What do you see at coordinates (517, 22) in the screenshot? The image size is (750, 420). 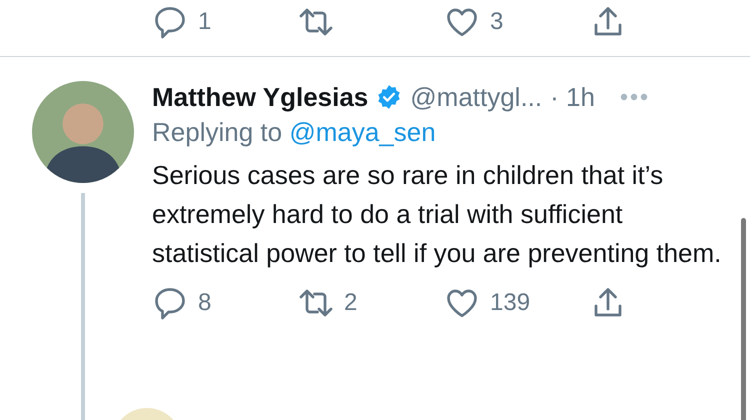 I see `like-button: 3` at bounding box center [517, 22].